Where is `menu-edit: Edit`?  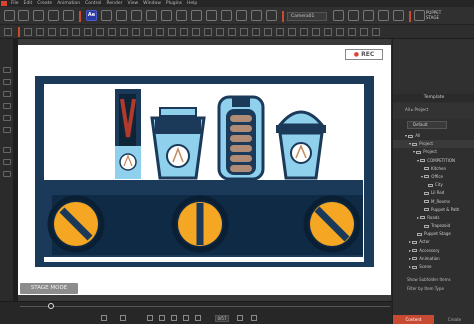 menu-edit: Edit is located at coordinates (28, 3).